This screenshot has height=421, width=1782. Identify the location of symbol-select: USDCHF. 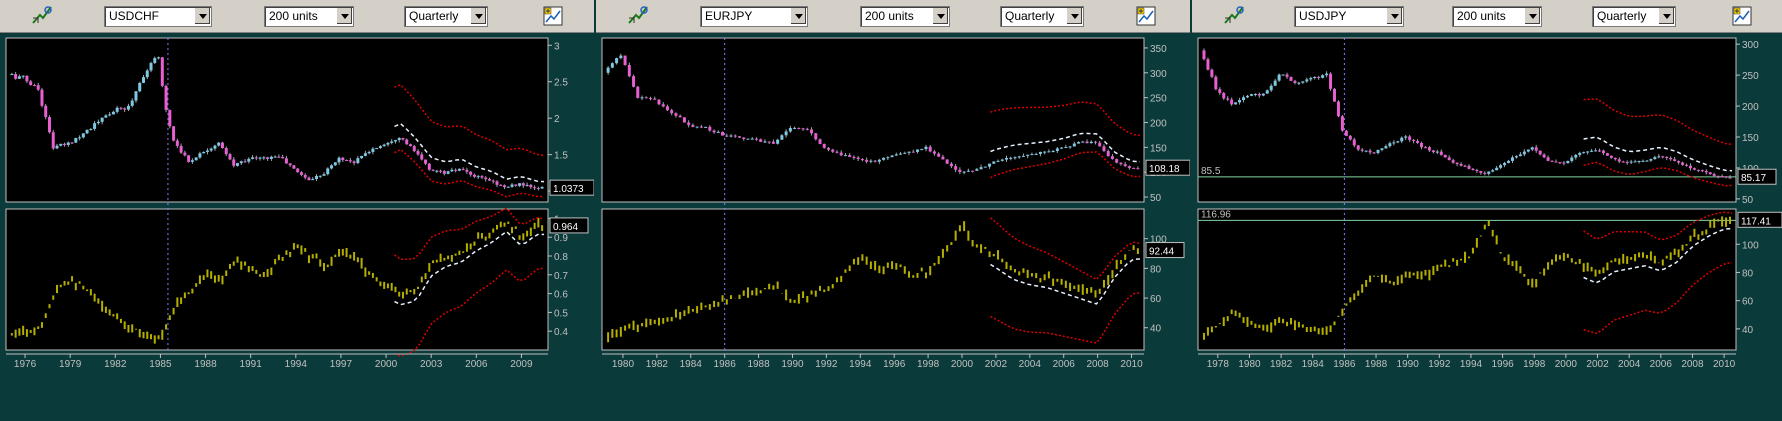
(158, 16).